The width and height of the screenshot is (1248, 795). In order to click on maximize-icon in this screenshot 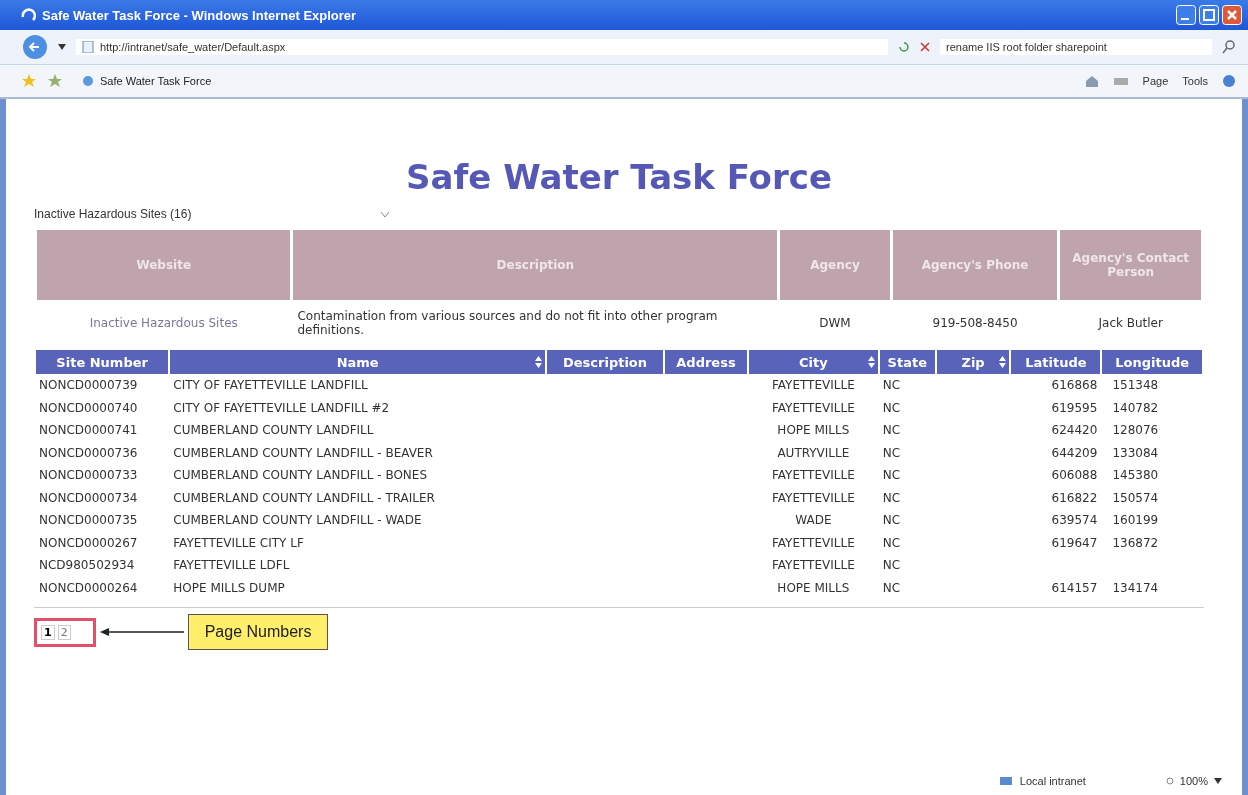, I will do `click(1209, 15)`.